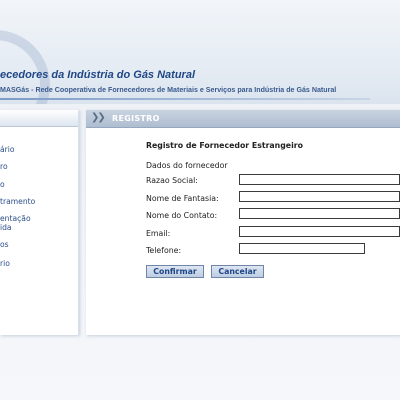  I want to click on sidebar-item-4: tramento, so click(17, 202).